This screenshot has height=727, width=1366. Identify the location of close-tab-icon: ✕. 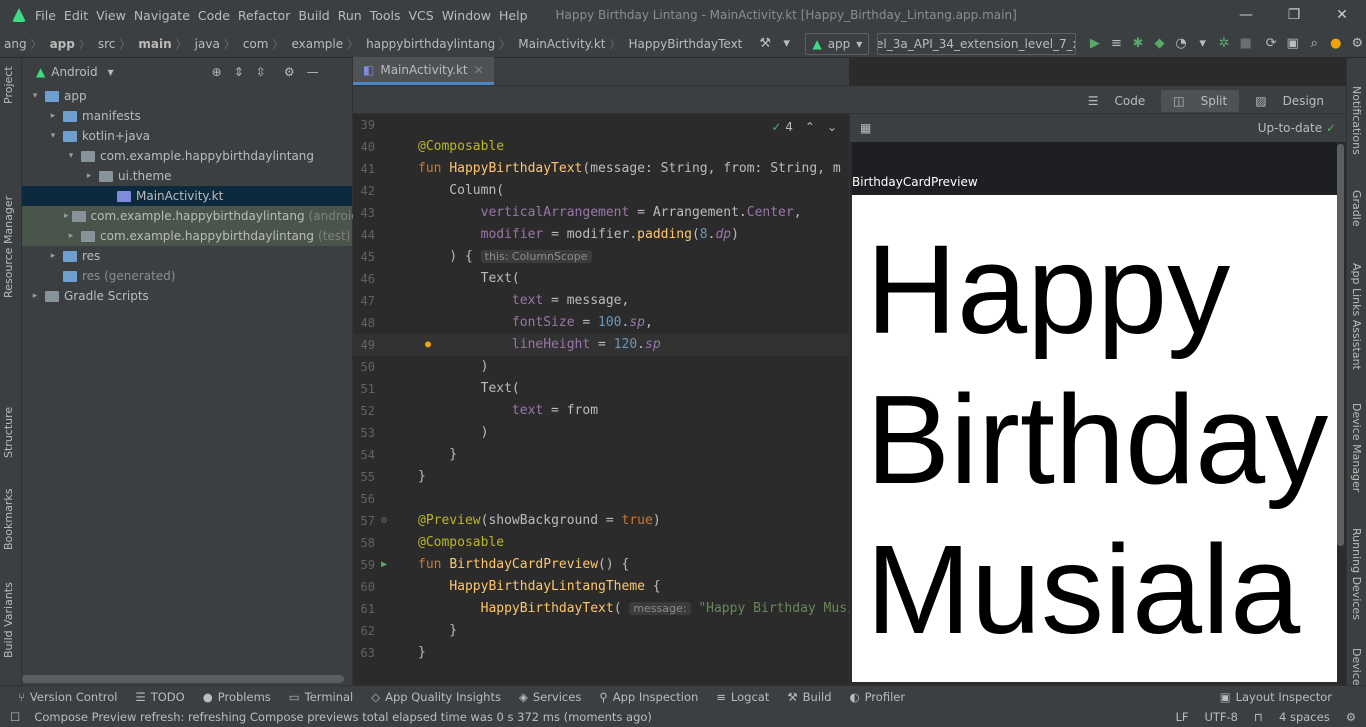
(479, 70).